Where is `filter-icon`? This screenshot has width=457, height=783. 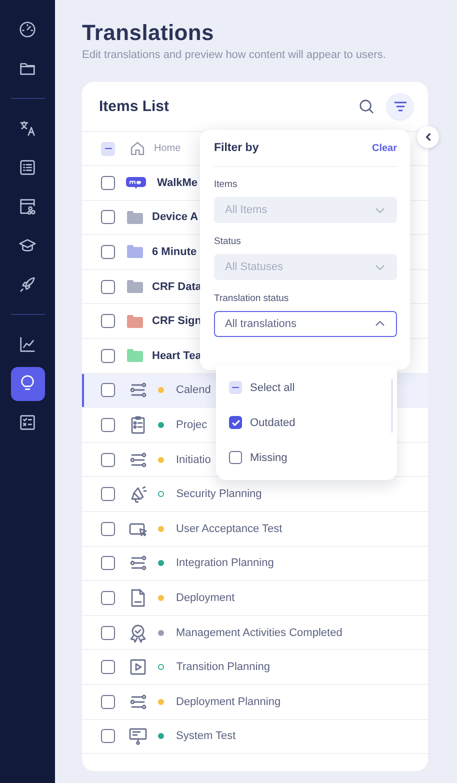
filter-icon is located at coordinates (400, 106).